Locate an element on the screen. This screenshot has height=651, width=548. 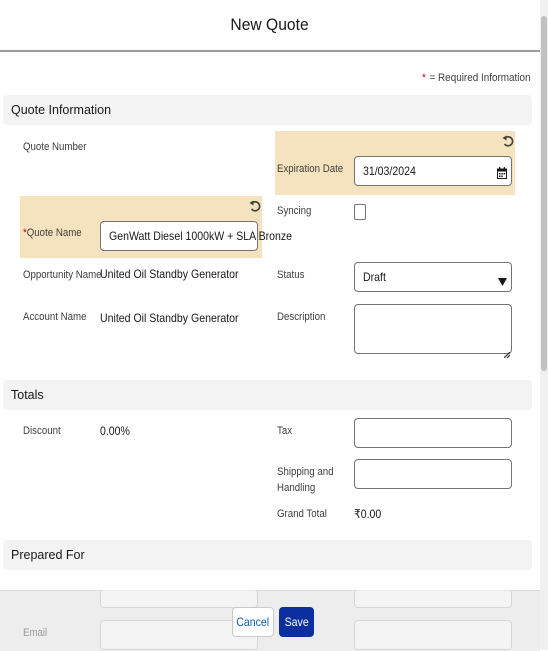
required-star: * is located at coordinates (423, 78).